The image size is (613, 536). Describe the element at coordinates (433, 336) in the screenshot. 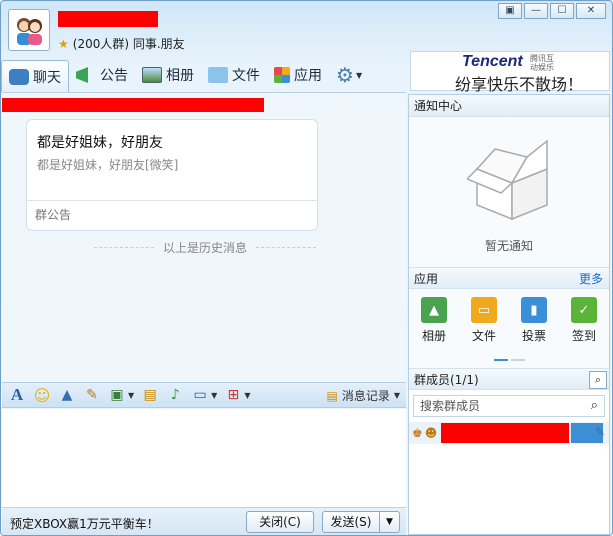

I see `app-album-label: 相册` at that location.